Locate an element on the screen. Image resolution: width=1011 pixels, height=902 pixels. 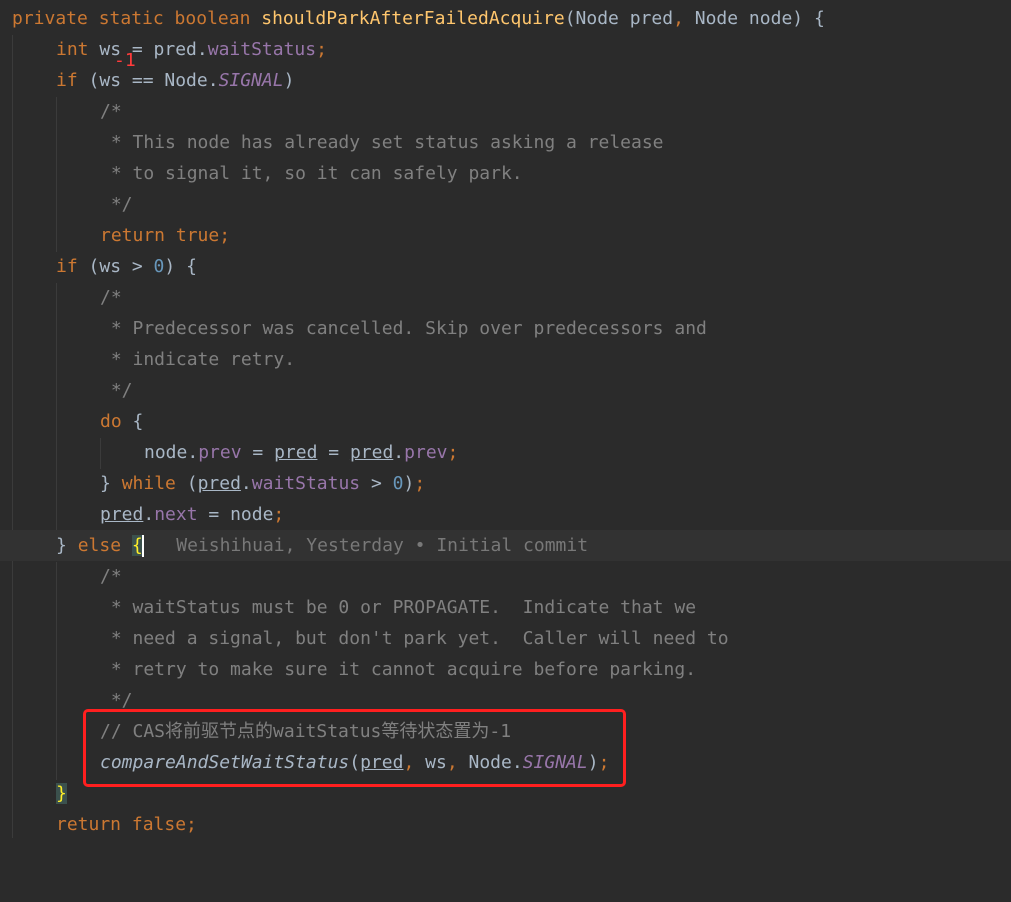
method-name: shouldParkAfterFailedAcquire is located at coordinates (413, 18).